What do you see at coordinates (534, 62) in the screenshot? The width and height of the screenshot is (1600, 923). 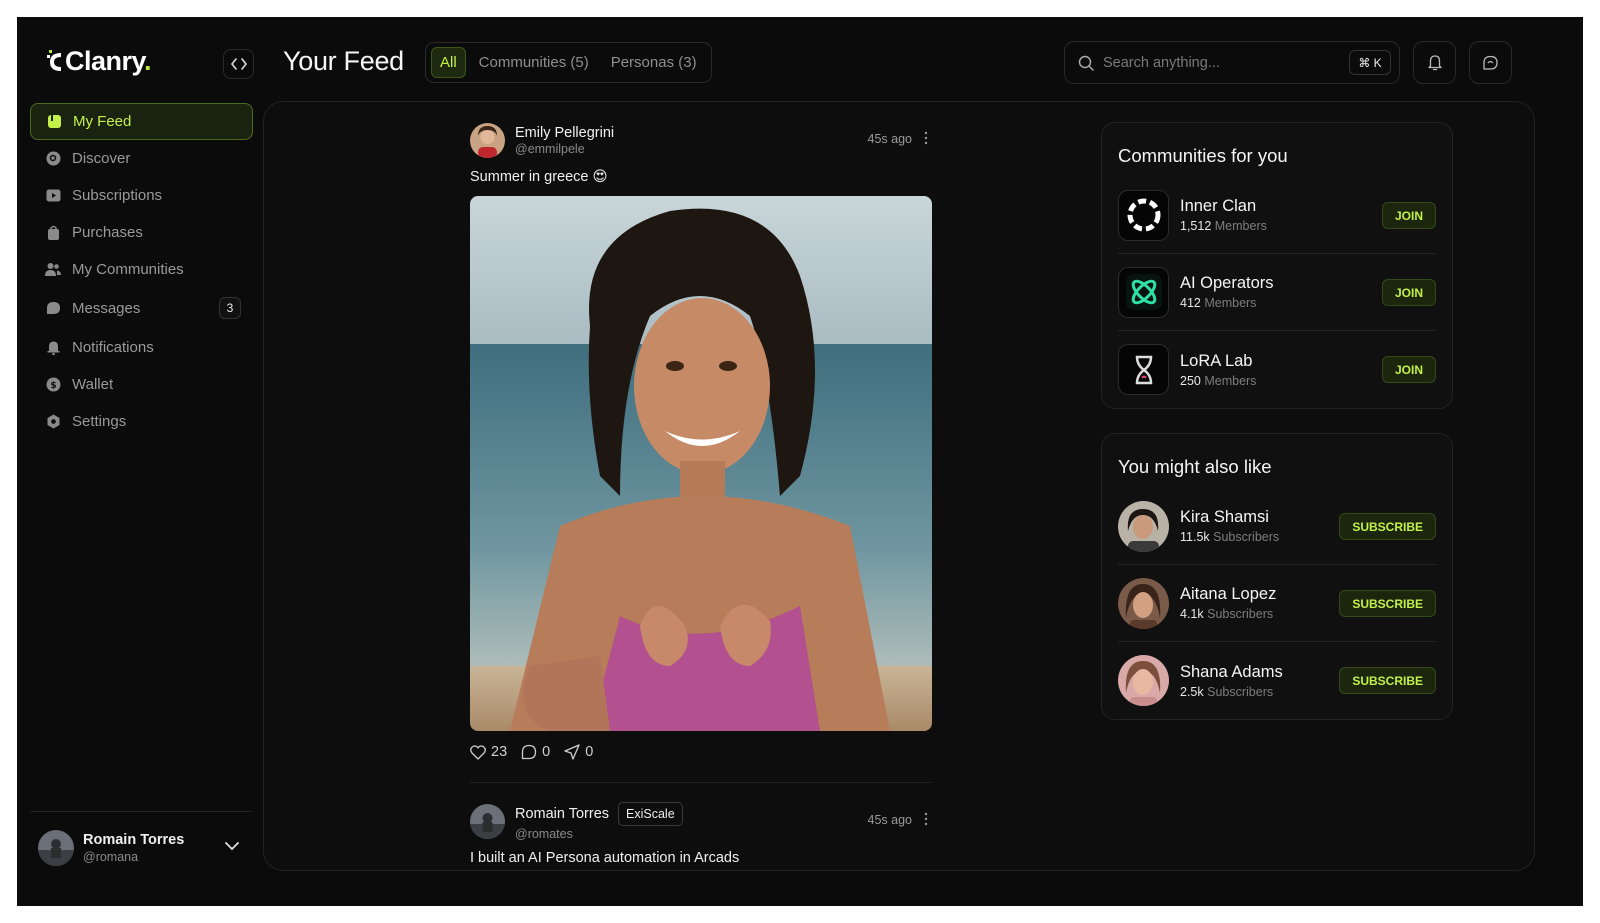 I see `tab-communities: Communities (5)` at bounding box center [534, 62].